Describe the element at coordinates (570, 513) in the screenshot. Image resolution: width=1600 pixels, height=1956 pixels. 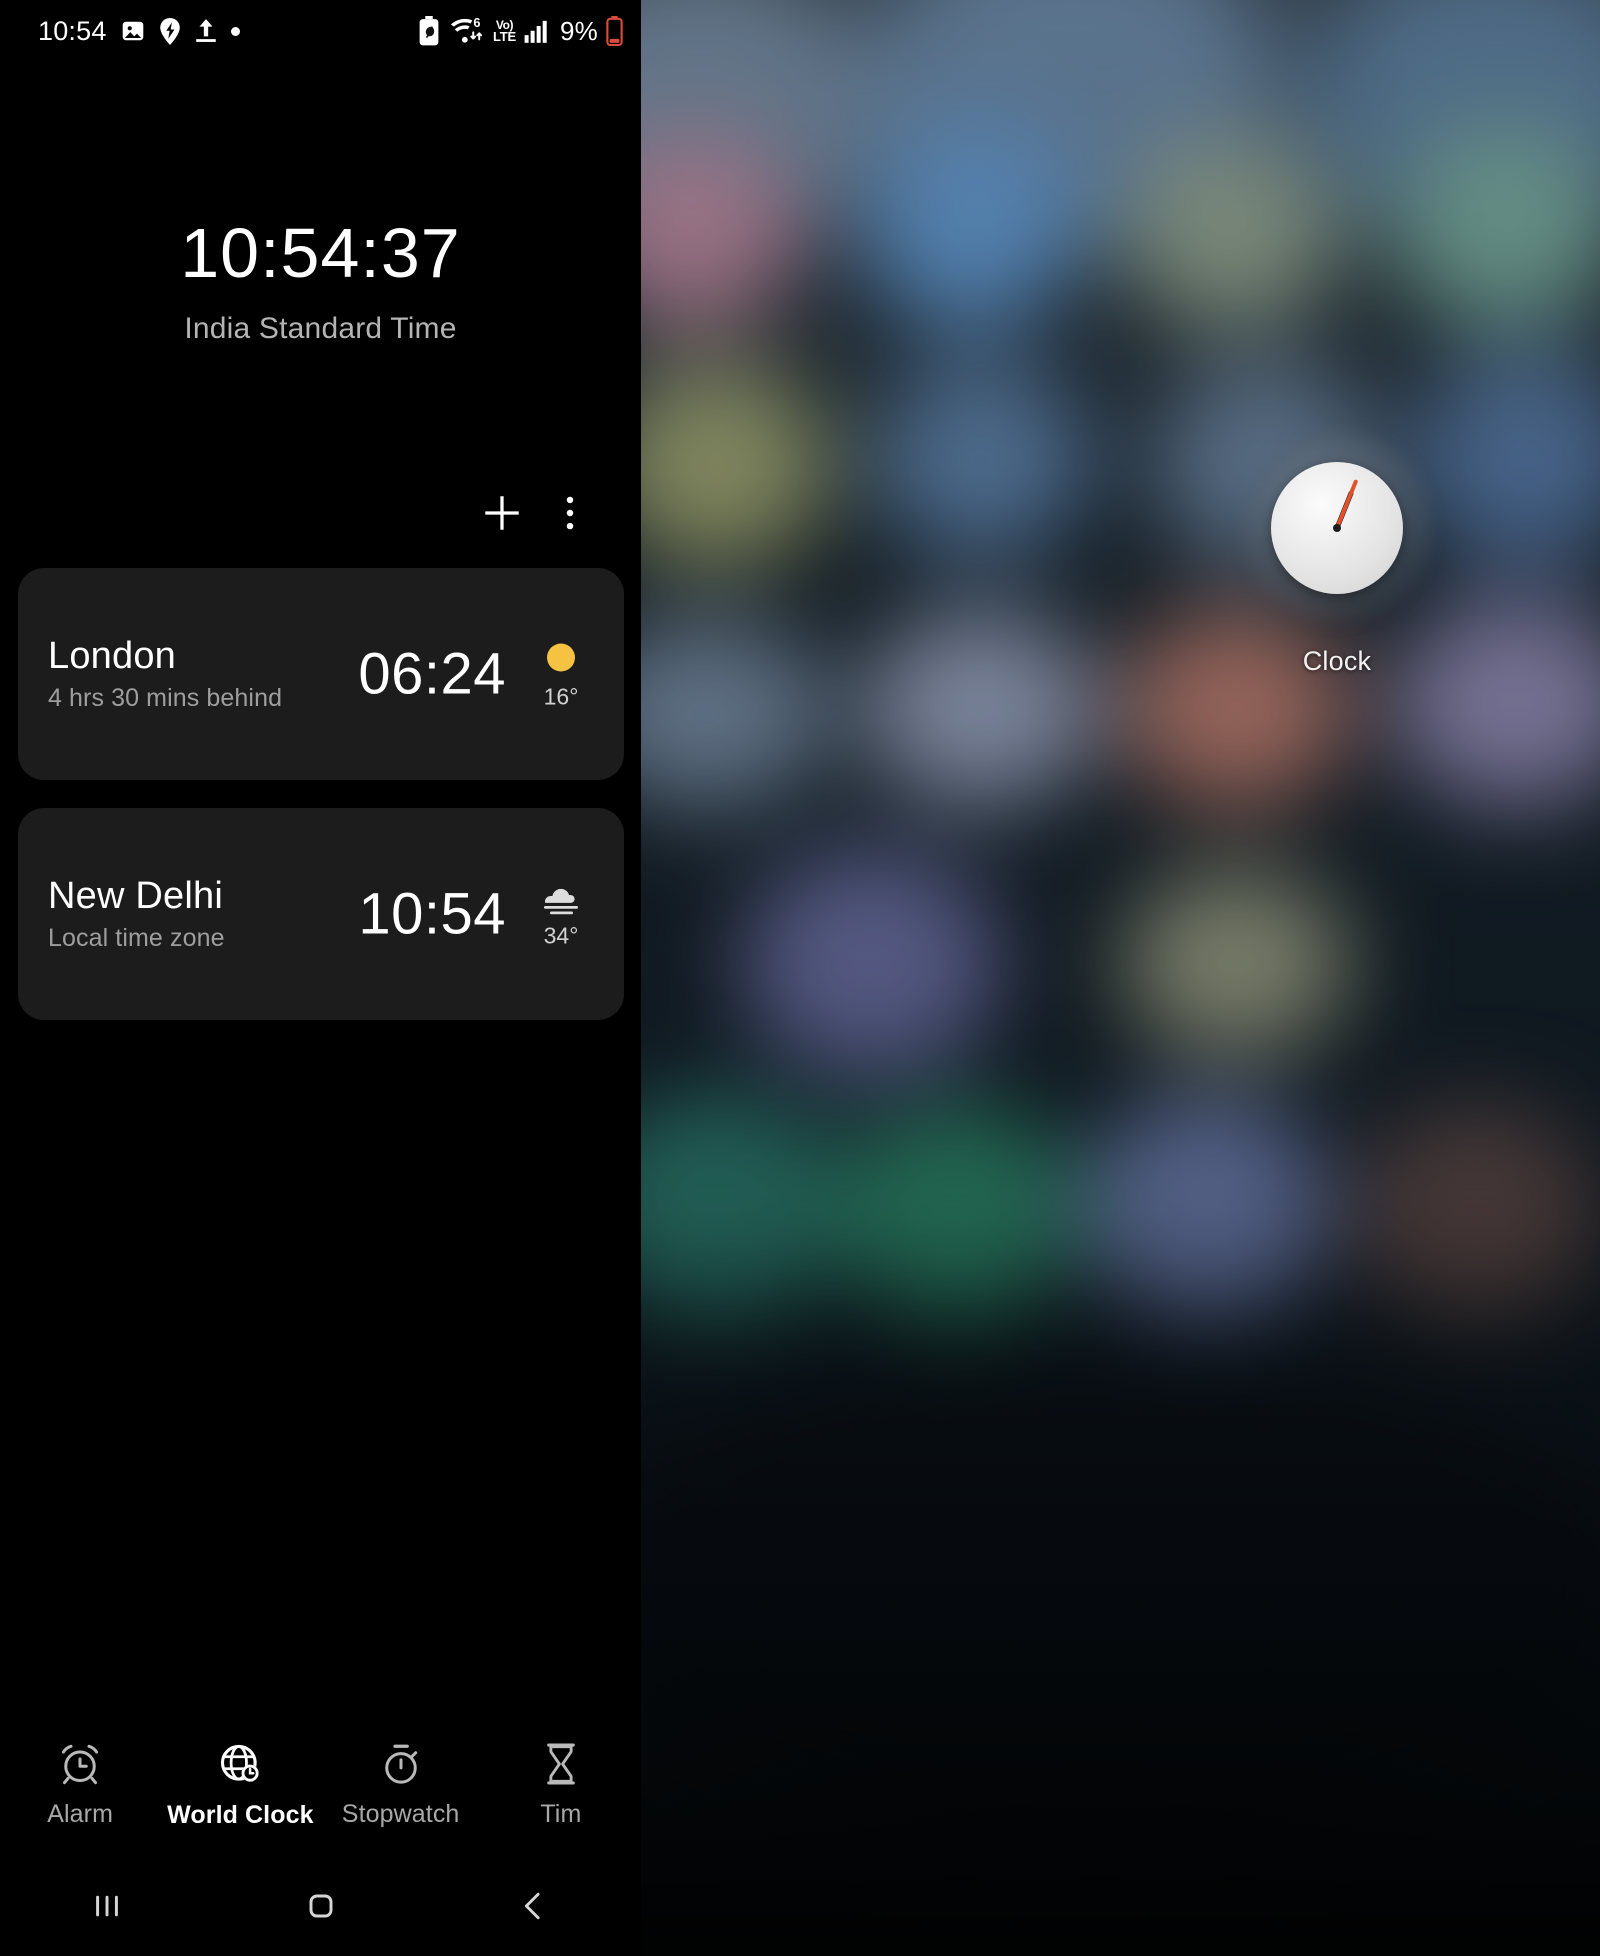
I see `more-options-button` at that location.